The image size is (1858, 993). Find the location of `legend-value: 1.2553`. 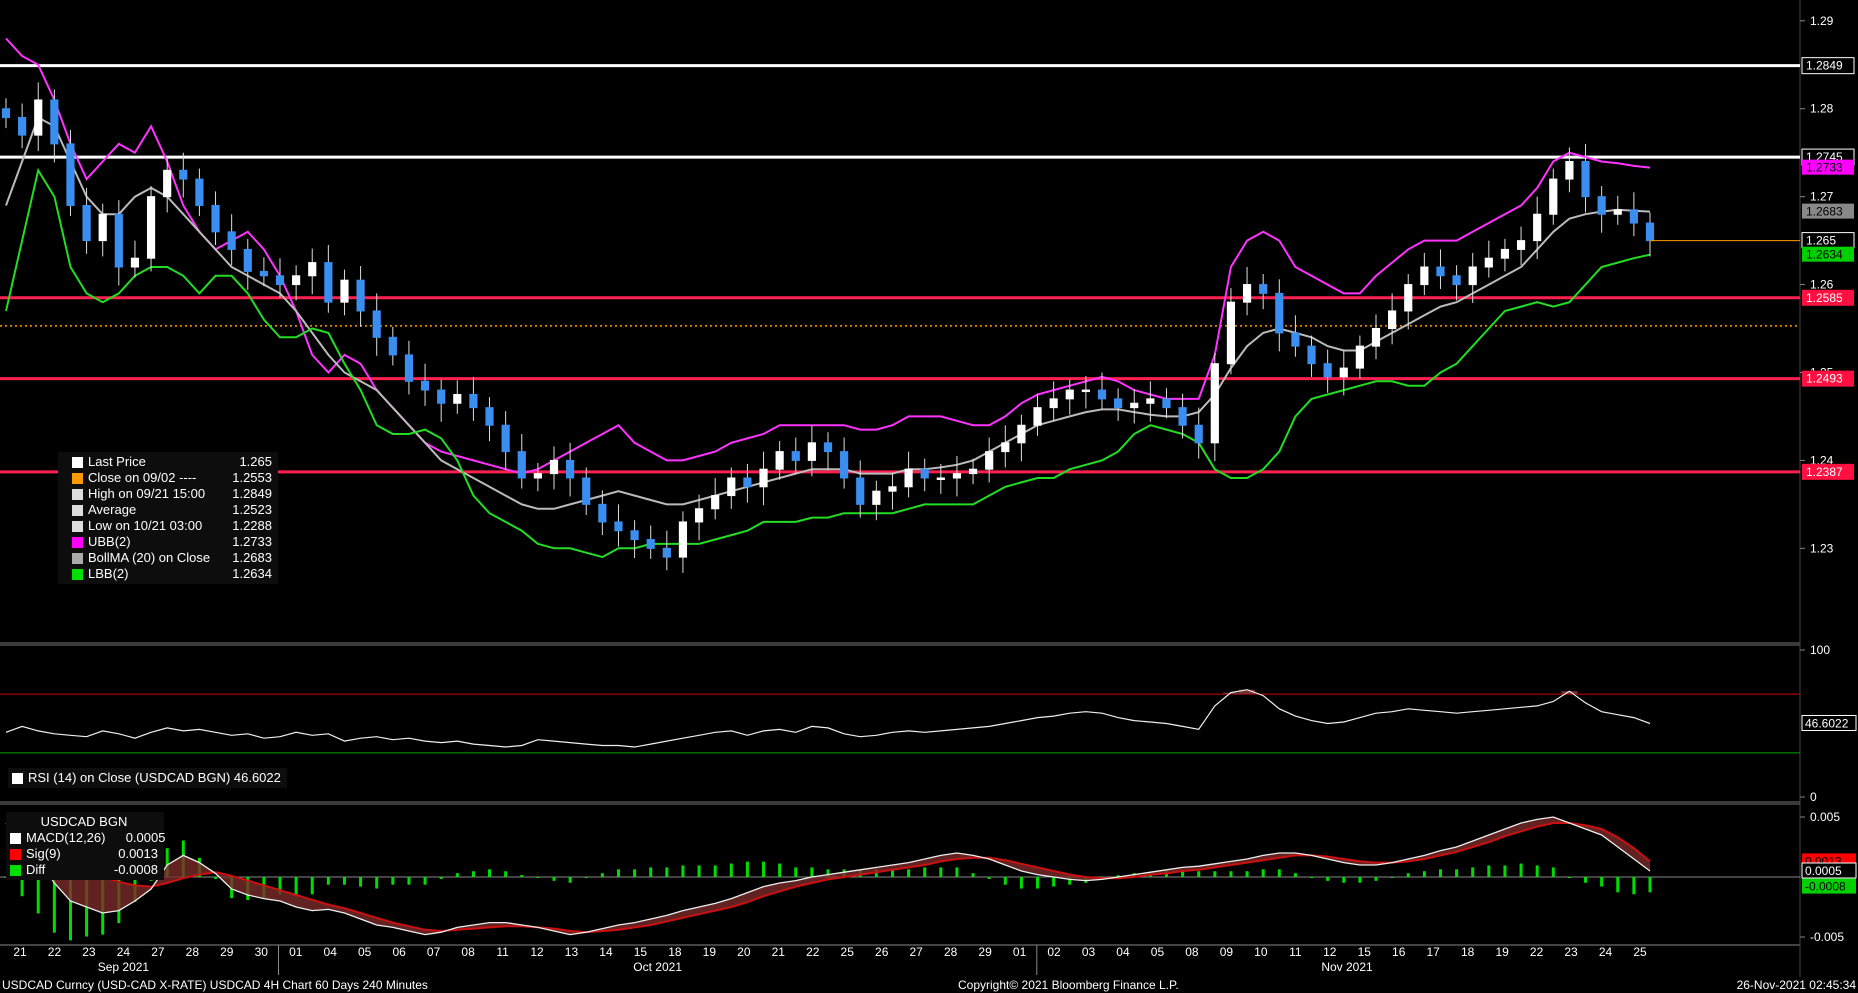

legend-value: 1.2553 is located at coordinates (252, 477).